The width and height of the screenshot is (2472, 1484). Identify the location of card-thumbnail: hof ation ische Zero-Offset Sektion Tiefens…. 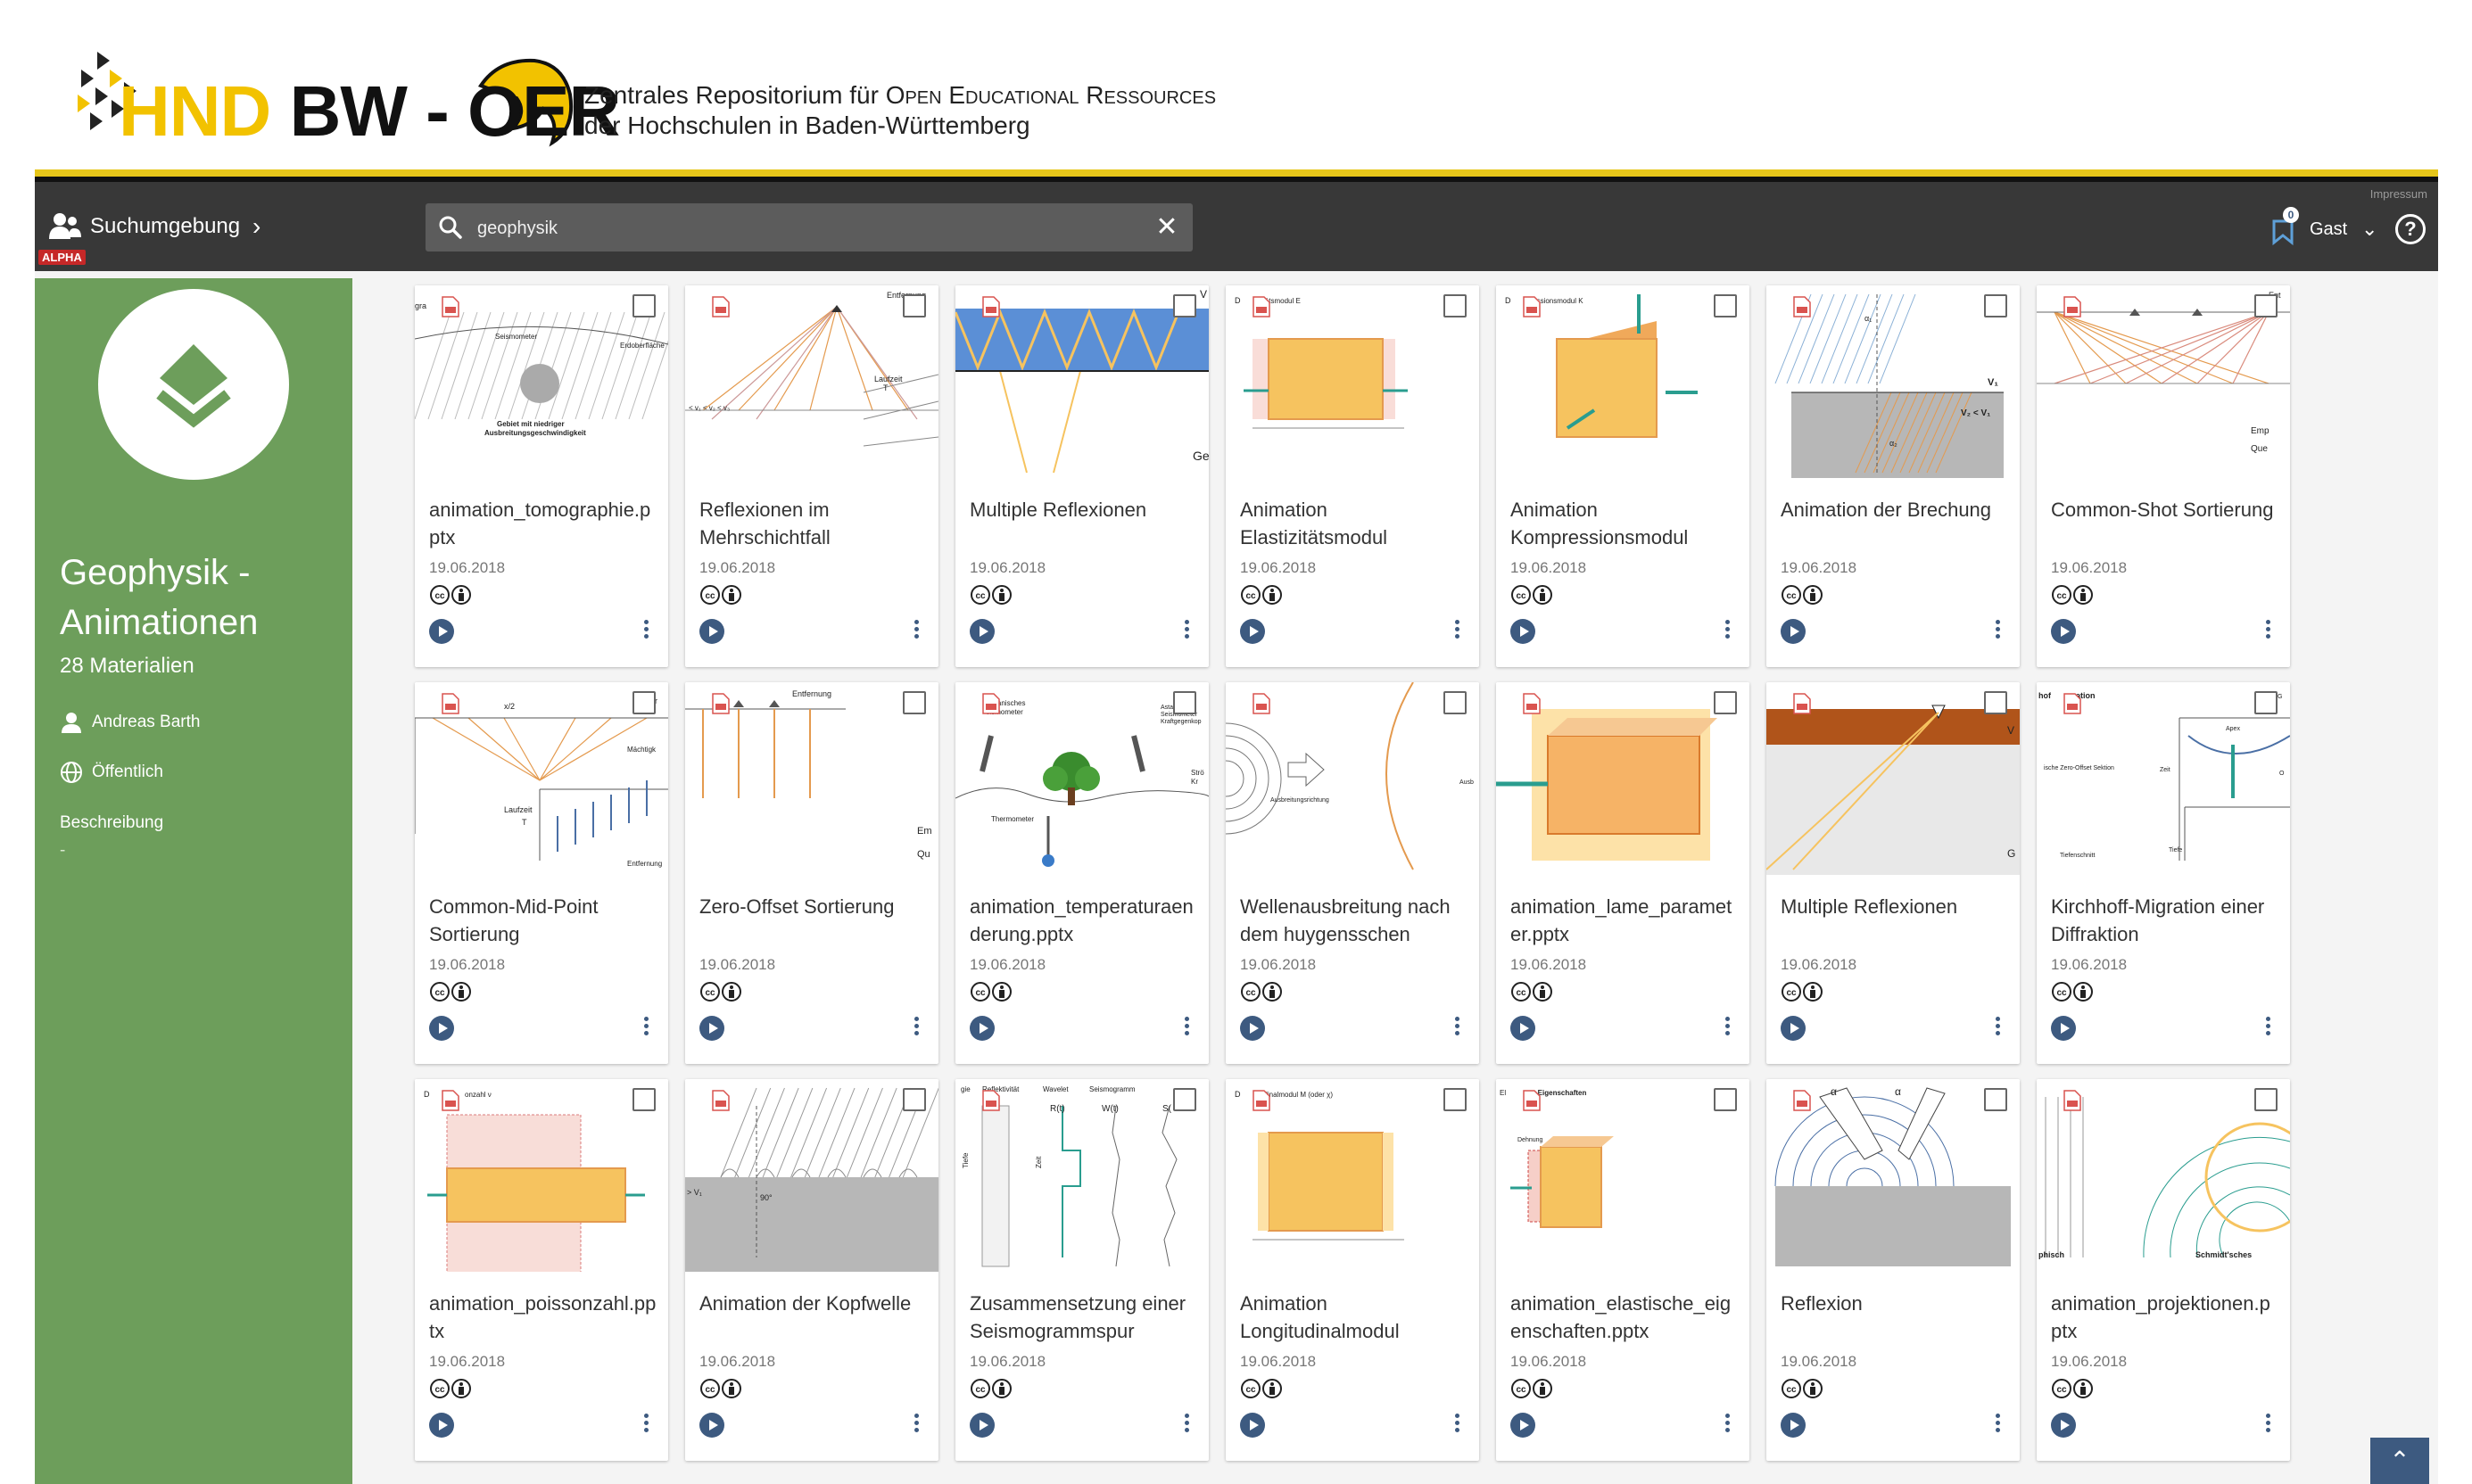
(2163, 779).